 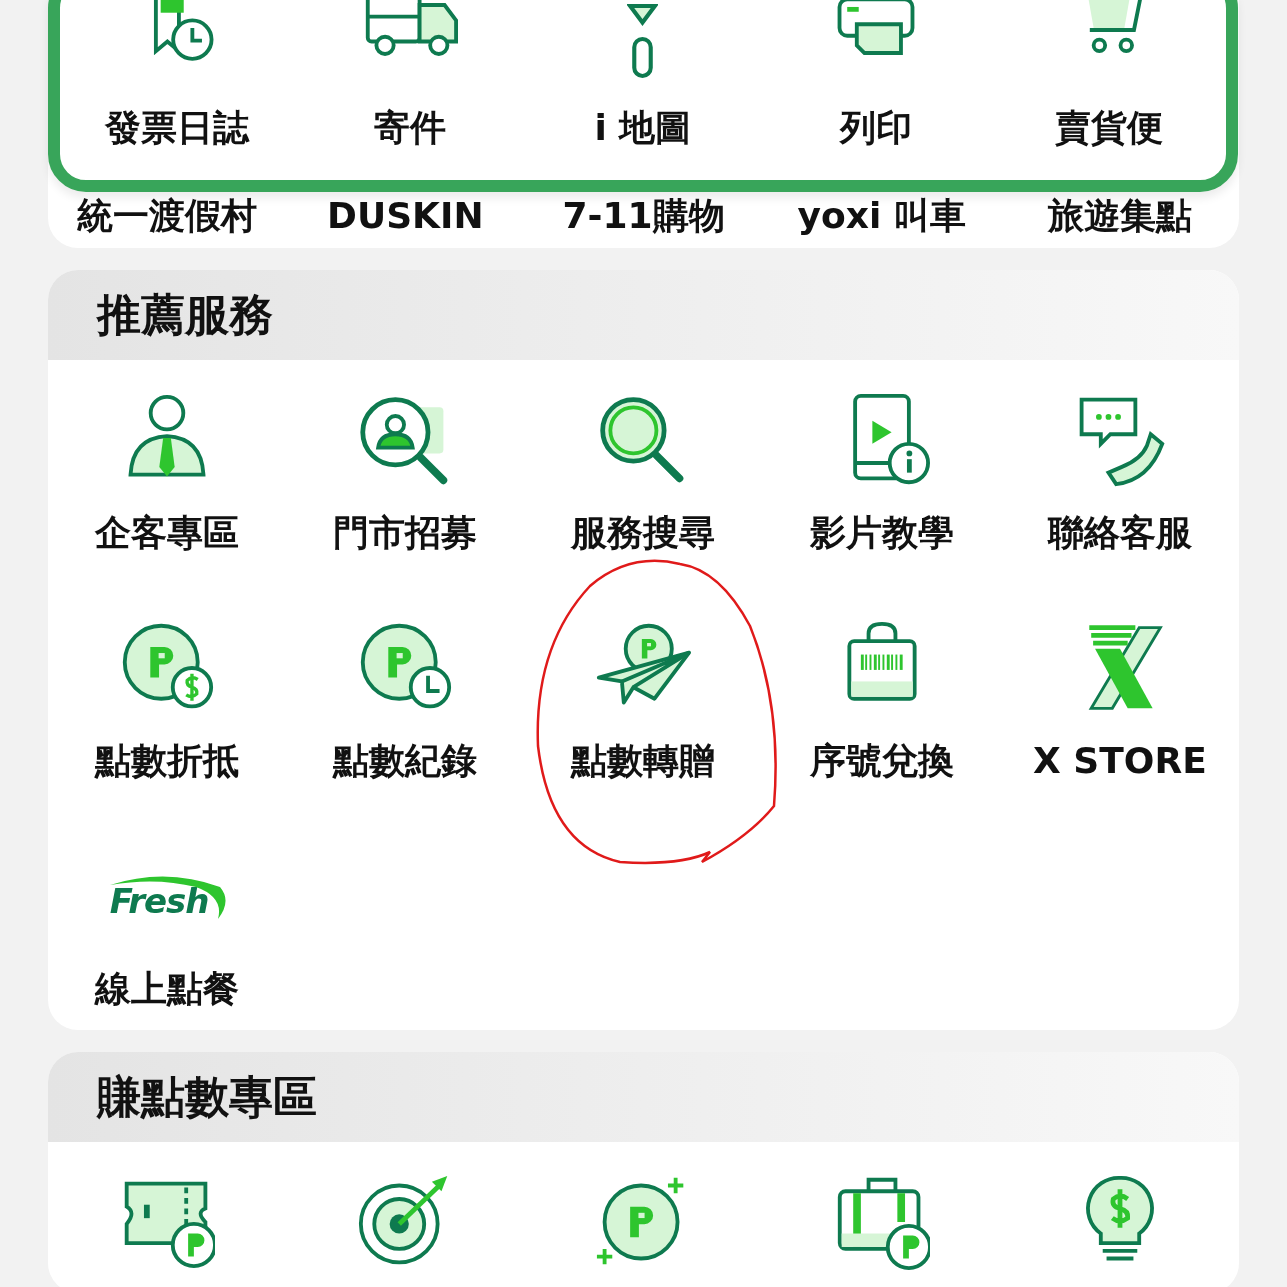 I want to click on service-button: 企客專區, so click(x=167, y=471).